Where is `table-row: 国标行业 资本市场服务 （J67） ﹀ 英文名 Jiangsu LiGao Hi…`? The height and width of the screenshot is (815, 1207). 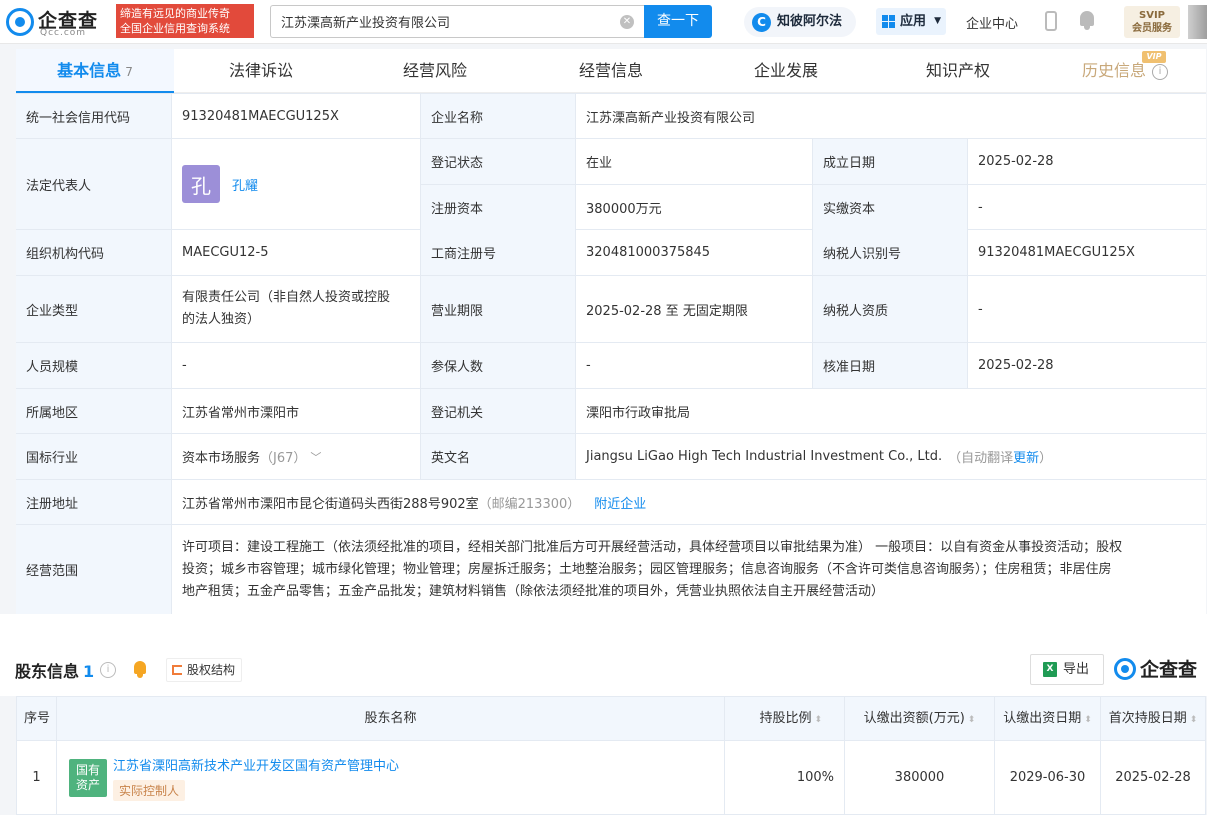
table-row: 国标行业 资本市场服务 （J67） ﹀ 英文名 Jiangsu LiGao Hi… is located at coordinates (611, 457).